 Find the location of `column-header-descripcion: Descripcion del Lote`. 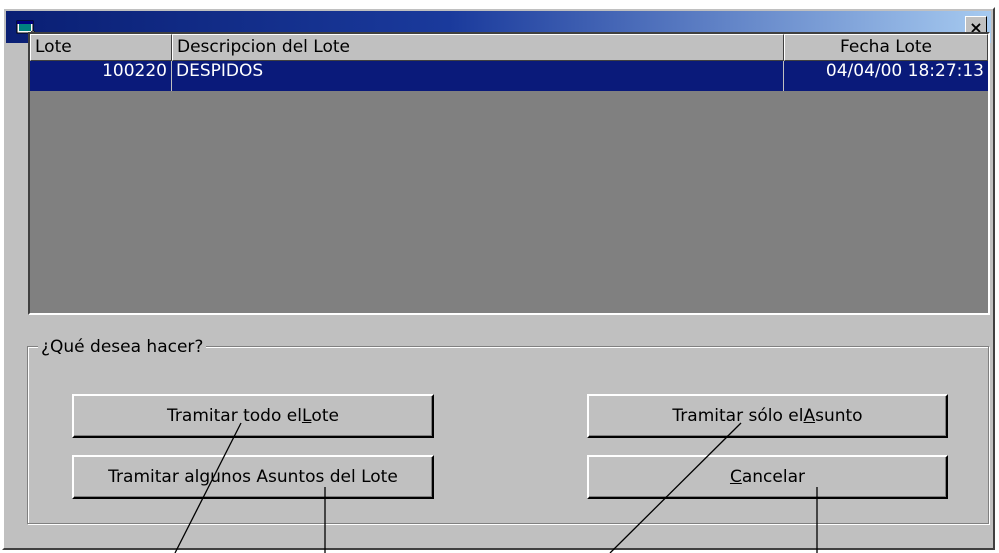

column-header-descripcion: Descripcion del Lote is located at coordinates (478, 47).